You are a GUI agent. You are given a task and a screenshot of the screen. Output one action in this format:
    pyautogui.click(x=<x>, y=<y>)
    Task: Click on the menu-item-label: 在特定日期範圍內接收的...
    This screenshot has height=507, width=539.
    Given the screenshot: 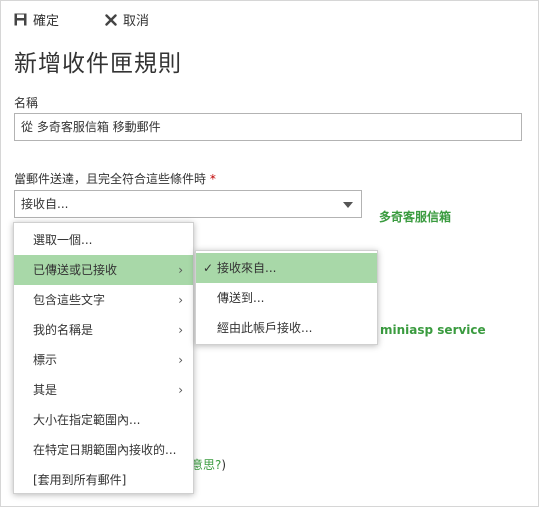 What is the action you would take?
    pyautogui.click(x=105, y=450)
    